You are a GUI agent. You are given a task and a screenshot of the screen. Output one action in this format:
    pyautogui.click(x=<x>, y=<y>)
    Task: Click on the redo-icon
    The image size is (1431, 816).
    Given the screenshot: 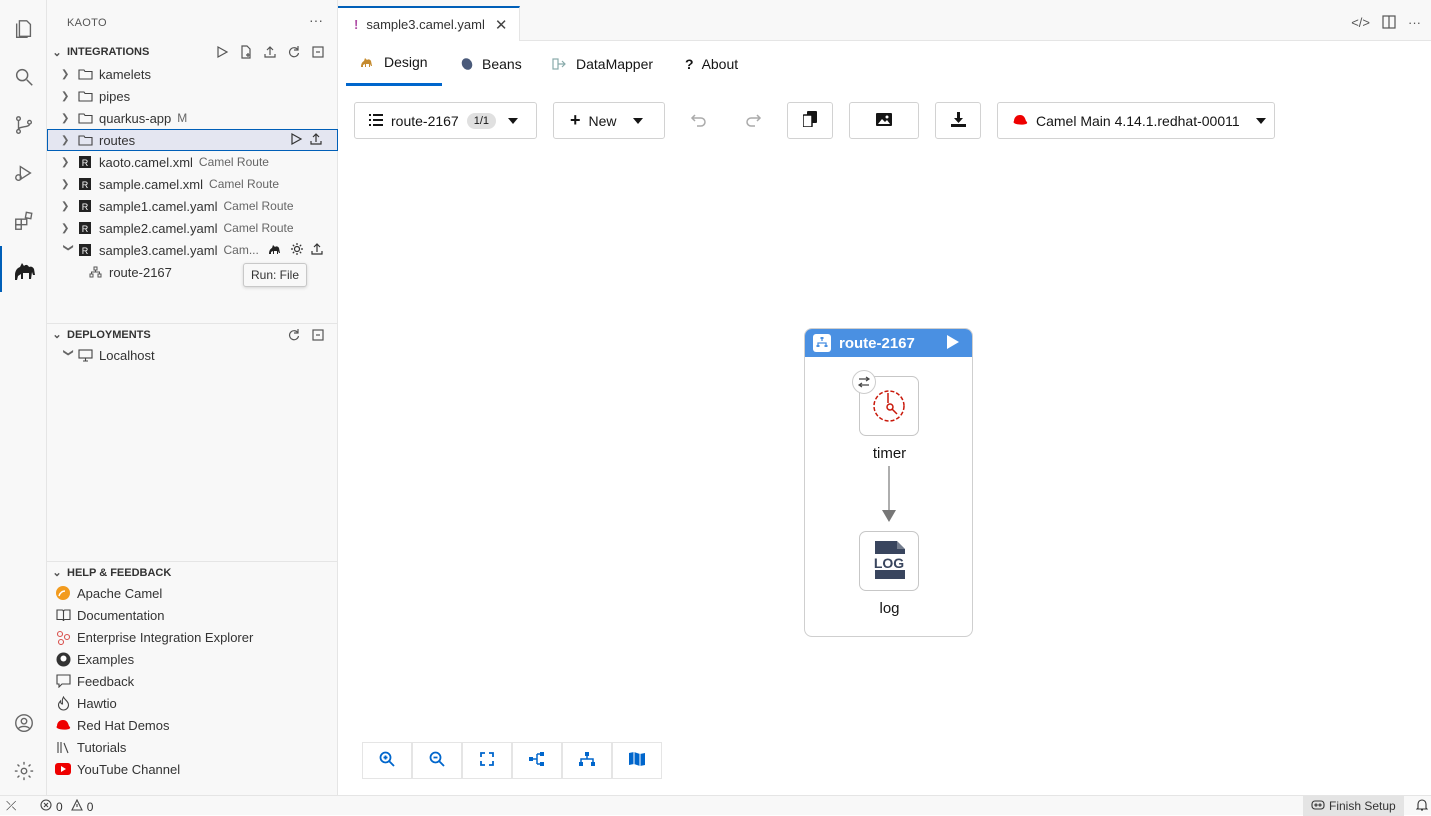 What is the action you would take?
    pyautogui.click(x=753, y=121)
    